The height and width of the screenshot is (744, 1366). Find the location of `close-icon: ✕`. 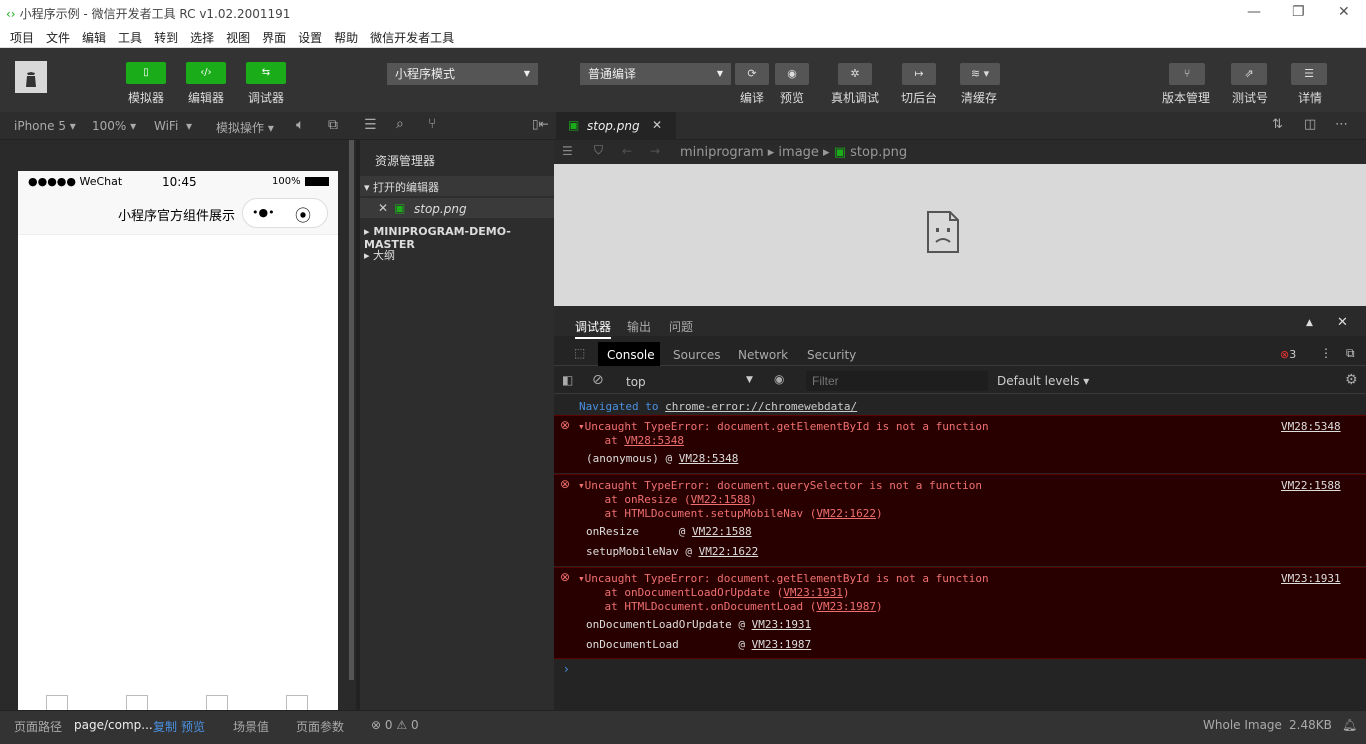

close-icon: ✕ is located at coordinates (383, 208).